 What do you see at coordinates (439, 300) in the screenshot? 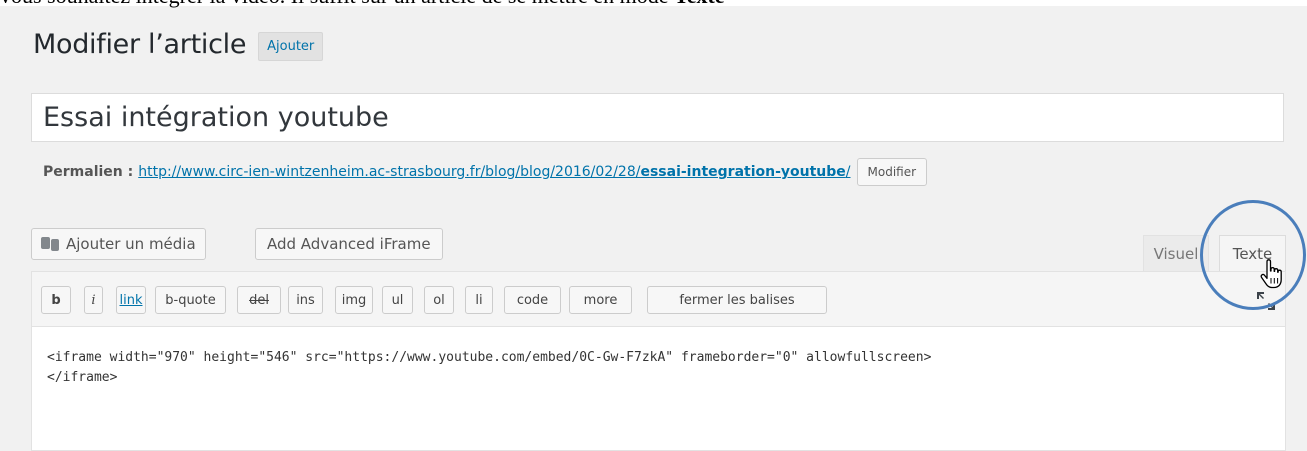
I see `quicktag-ol-button: ol` at bounding box center [439, 300].